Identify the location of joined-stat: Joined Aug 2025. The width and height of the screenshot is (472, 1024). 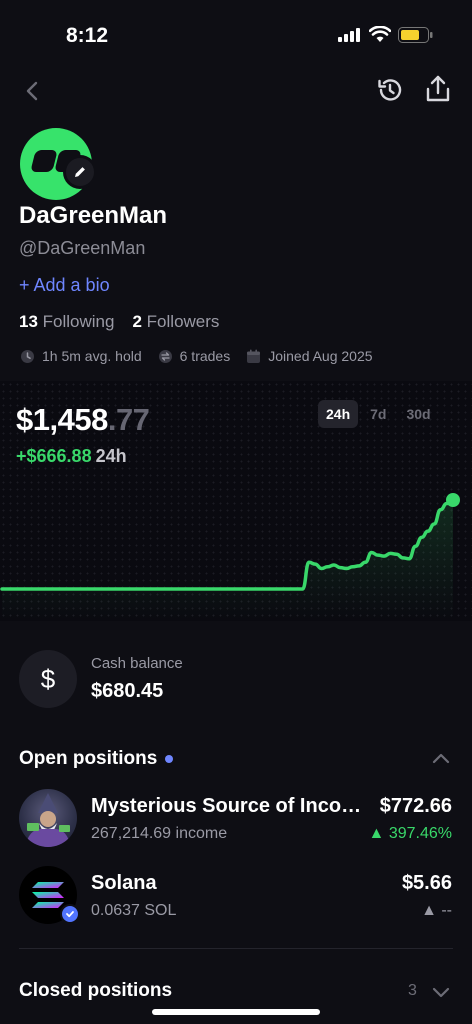
(309, 356).